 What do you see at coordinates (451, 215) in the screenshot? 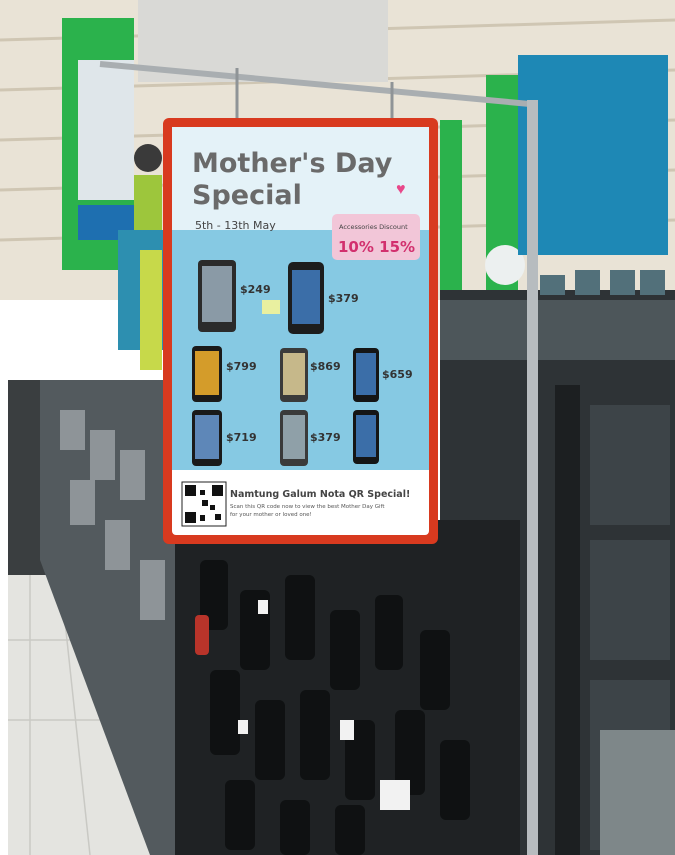
I see `green-banner-mid` at bounding box center [451, 215].